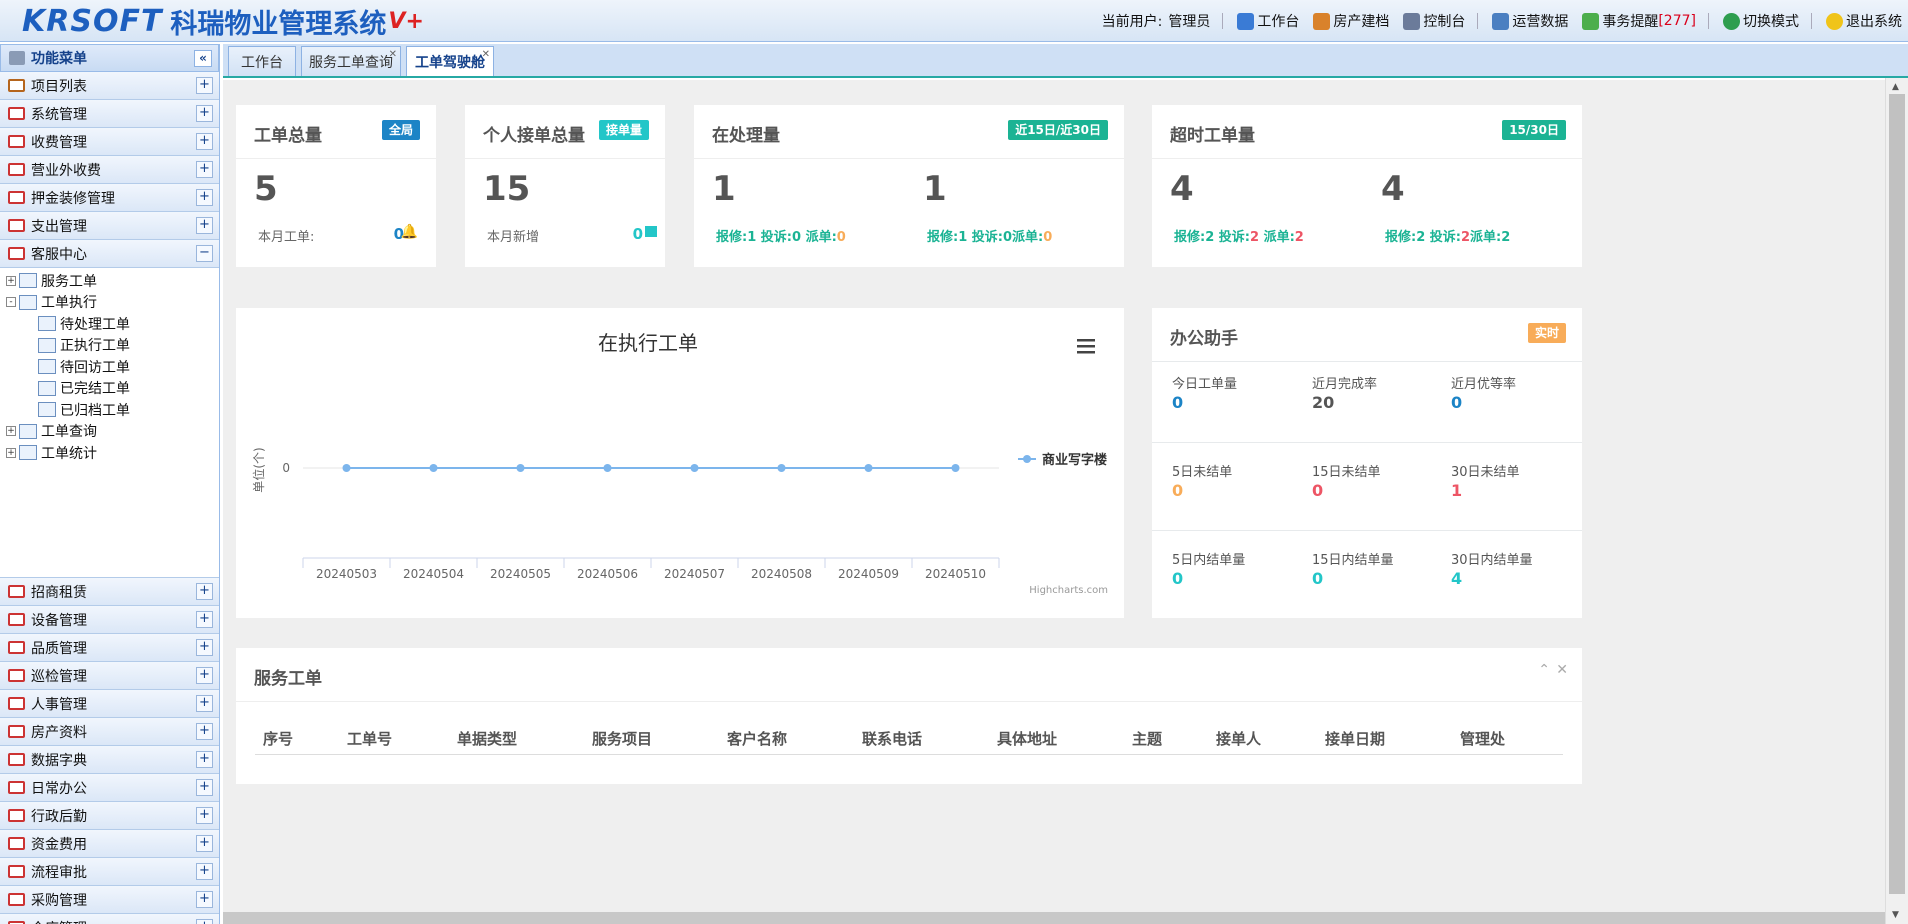 This screenshot has width=1908, height=924. What do you see at coordinates (109, 760) in the screenshot?
I see `sidebar-section: 数据字典 +` at bounding box center [109, 760].